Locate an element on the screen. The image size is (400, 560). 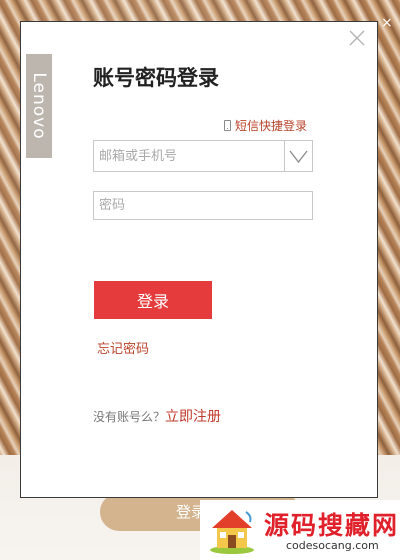
account-dropdown-button is located at coordinates (298, 156).